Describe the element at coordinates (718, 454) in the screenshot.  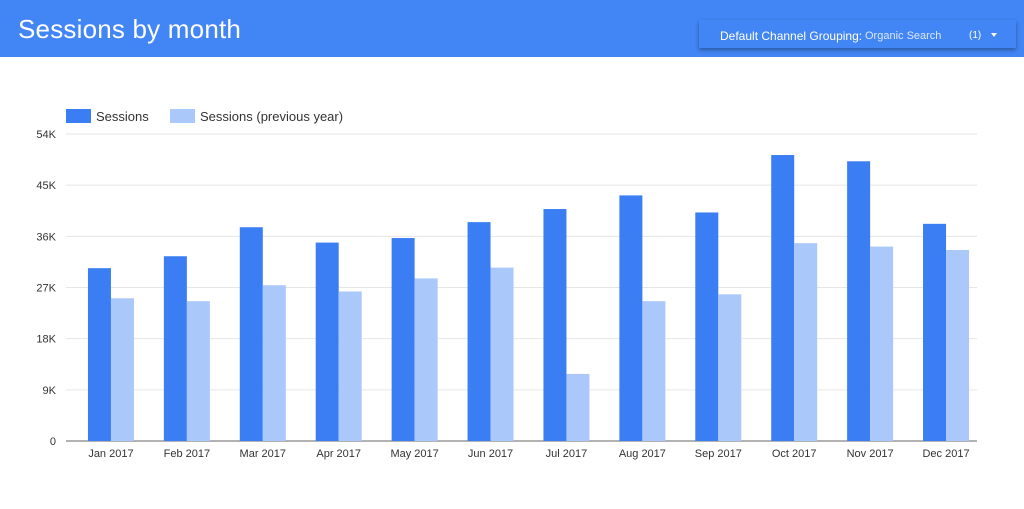
I see `x-tick-label: Sep 2017` at that location.